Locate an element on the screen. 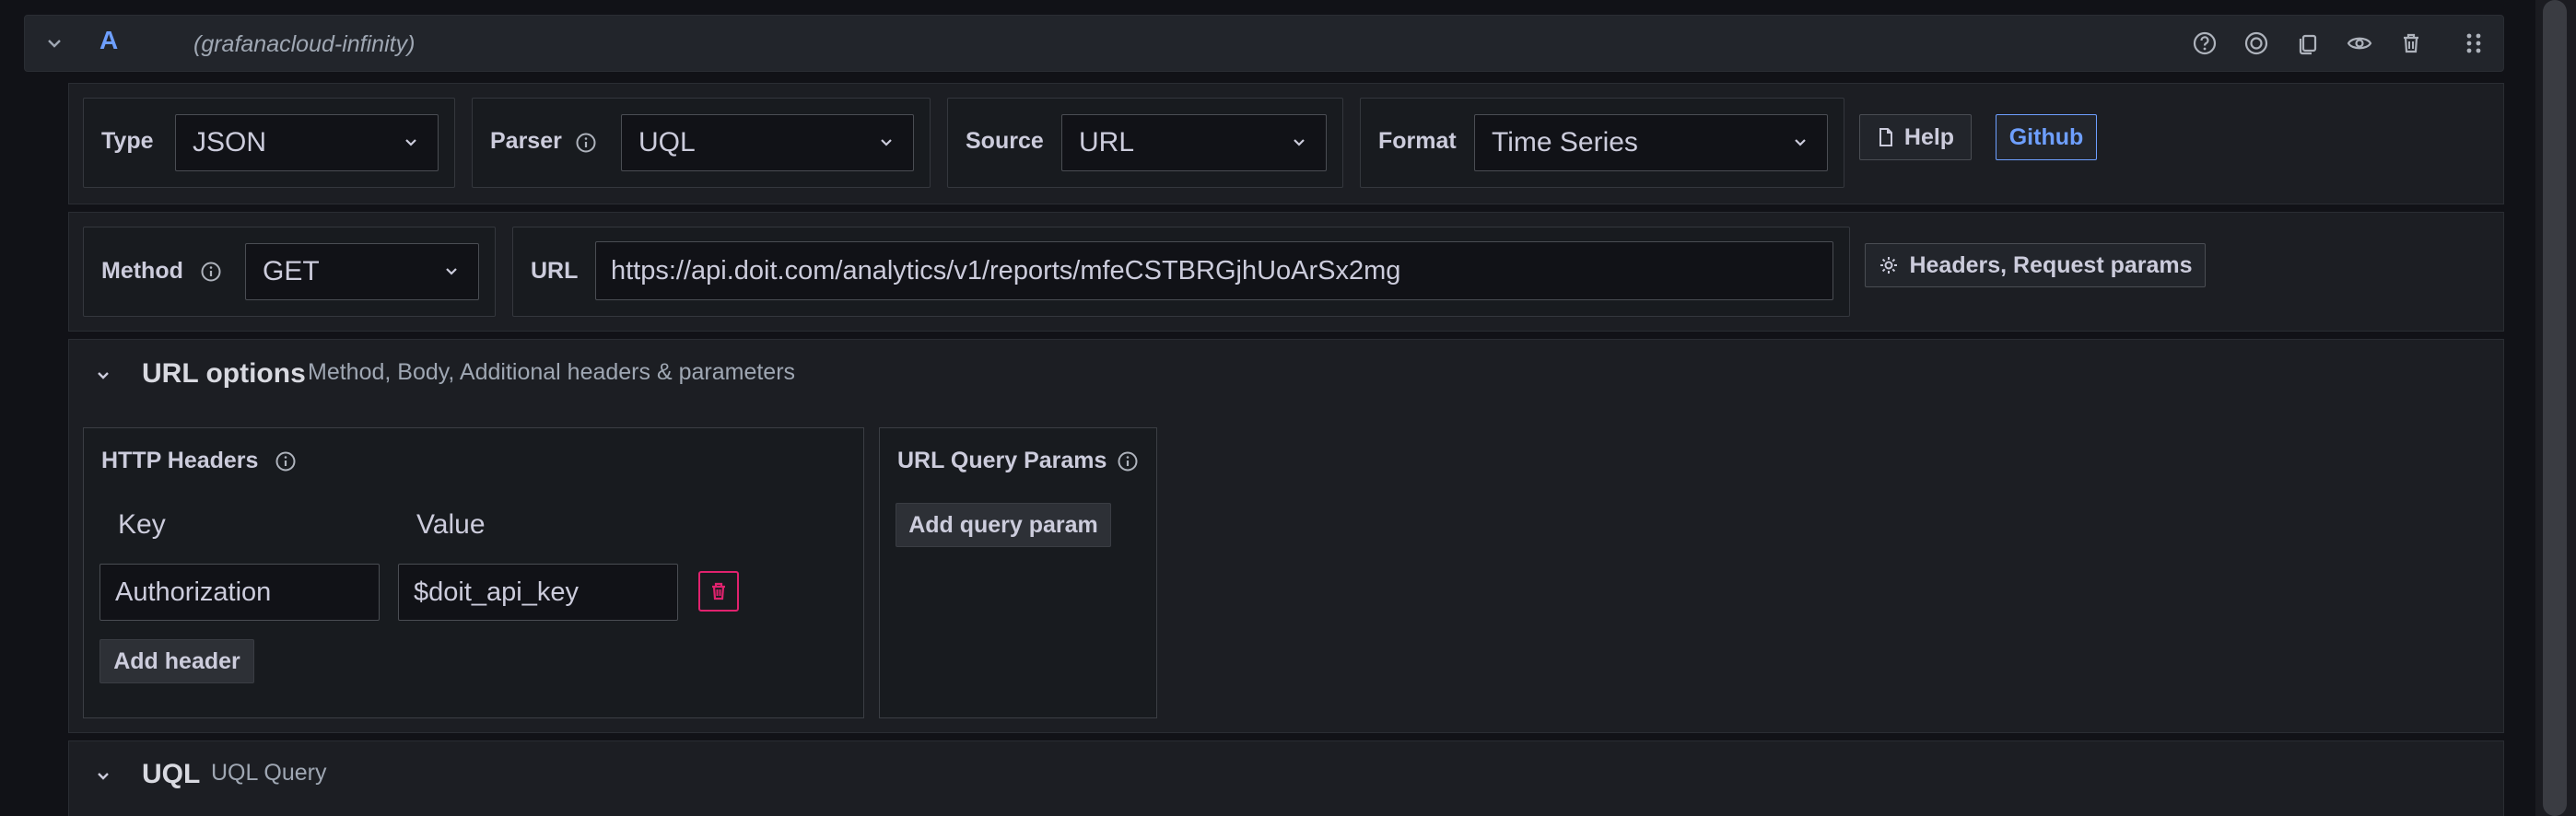 The width and height of the screenshot is (2576, 816). collapse-query-icon is located at coordinates (54, 43).